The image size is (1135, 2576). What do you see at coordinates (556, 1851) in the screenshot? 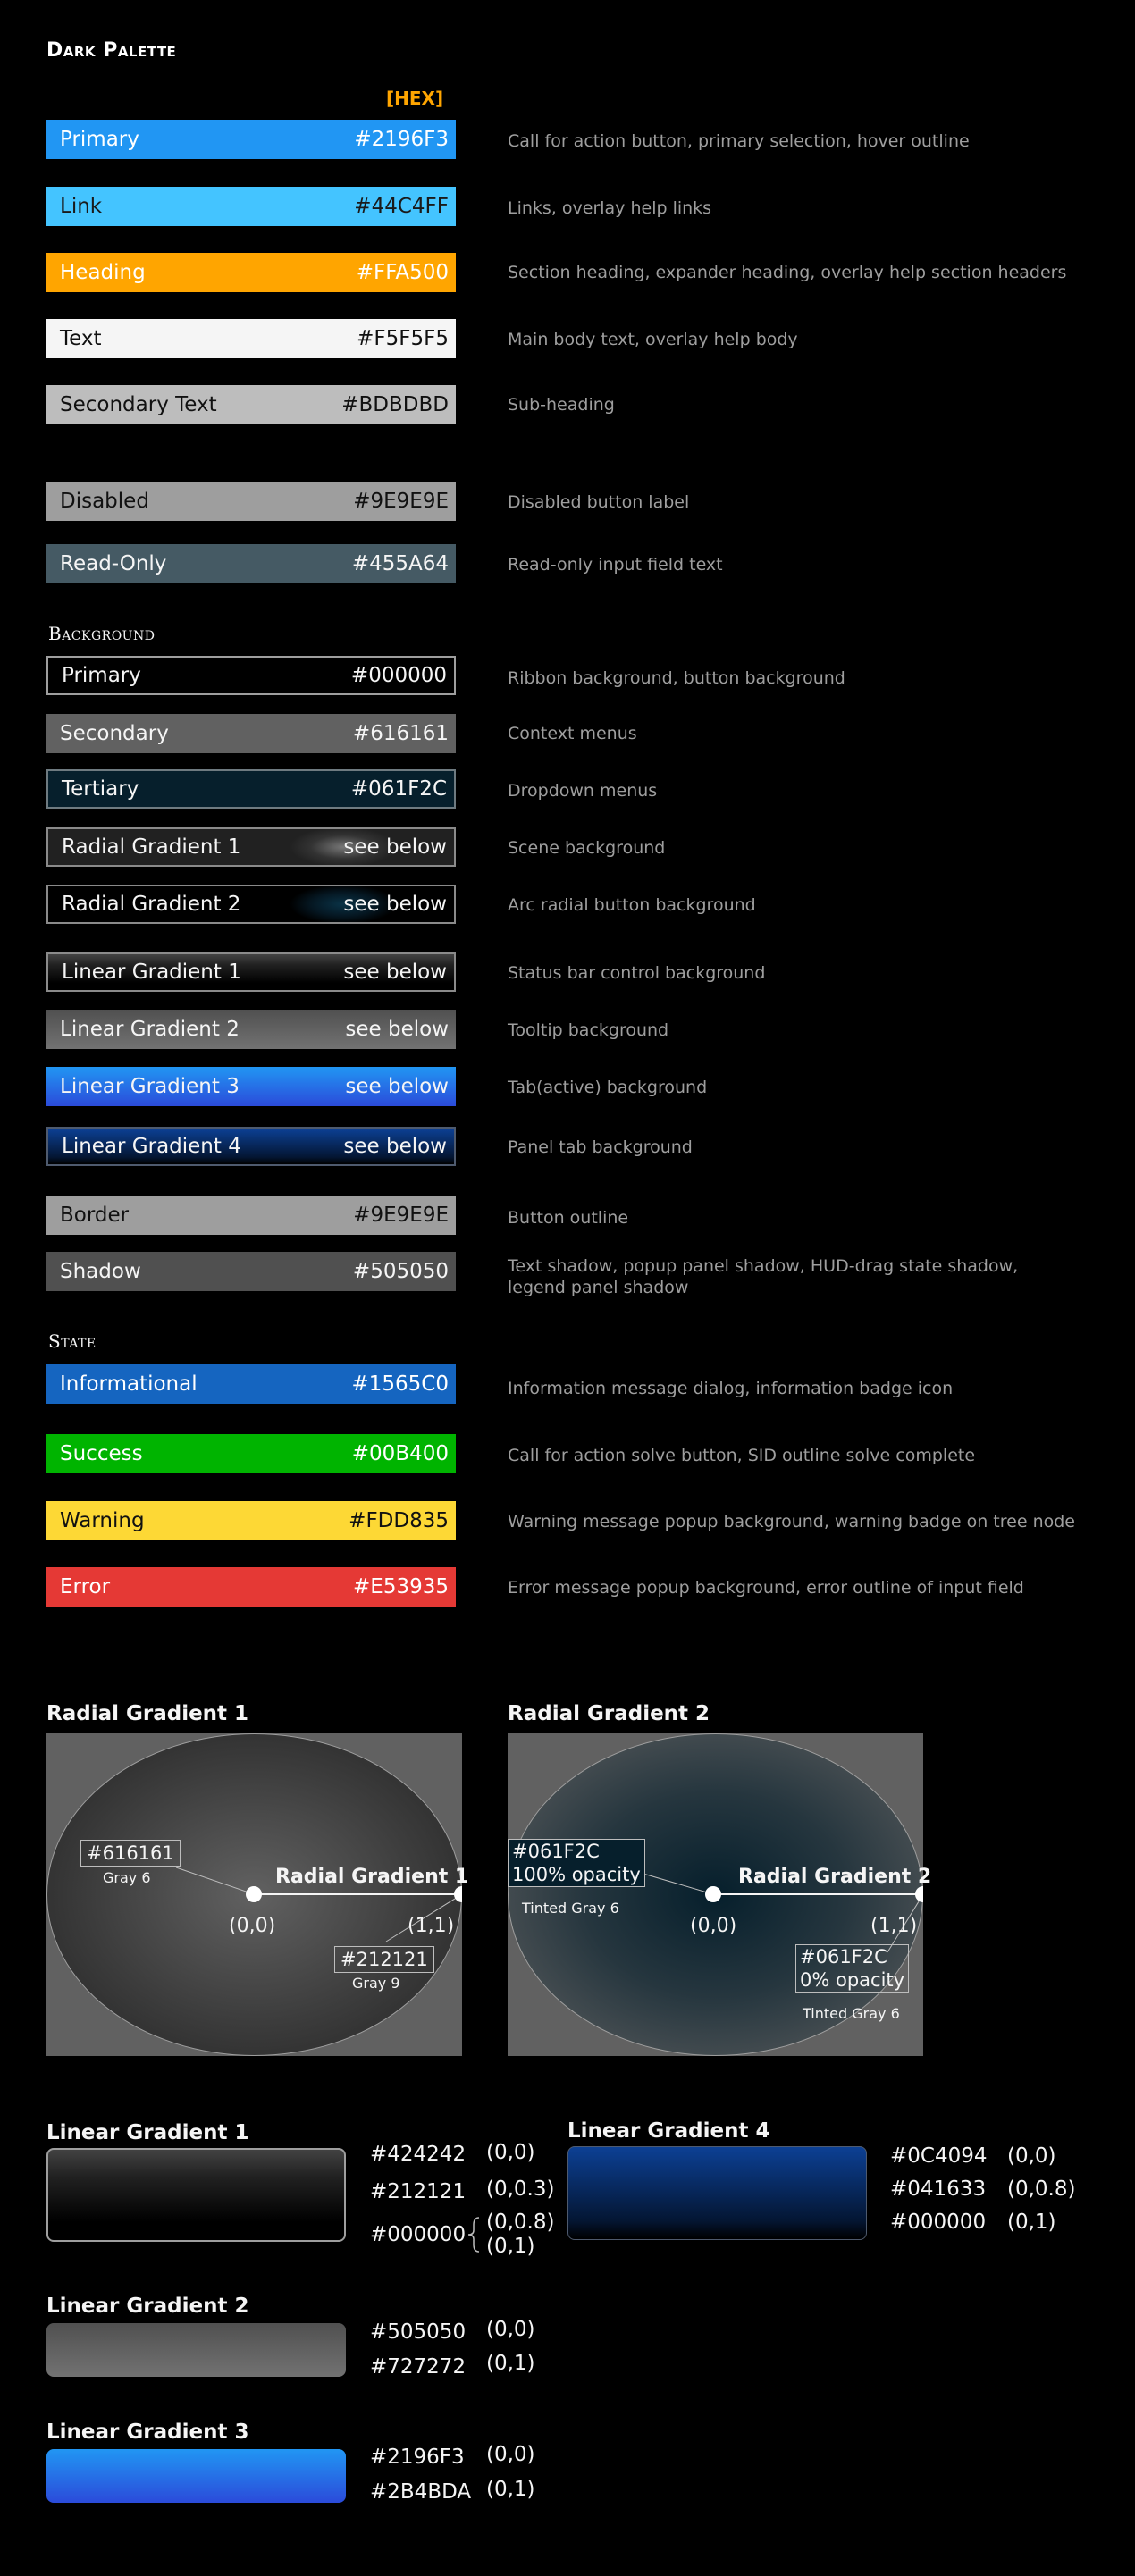
I see `radial-gradient-2-callout-inner-hex: #061F2C` at bounding box center [556, 1851].